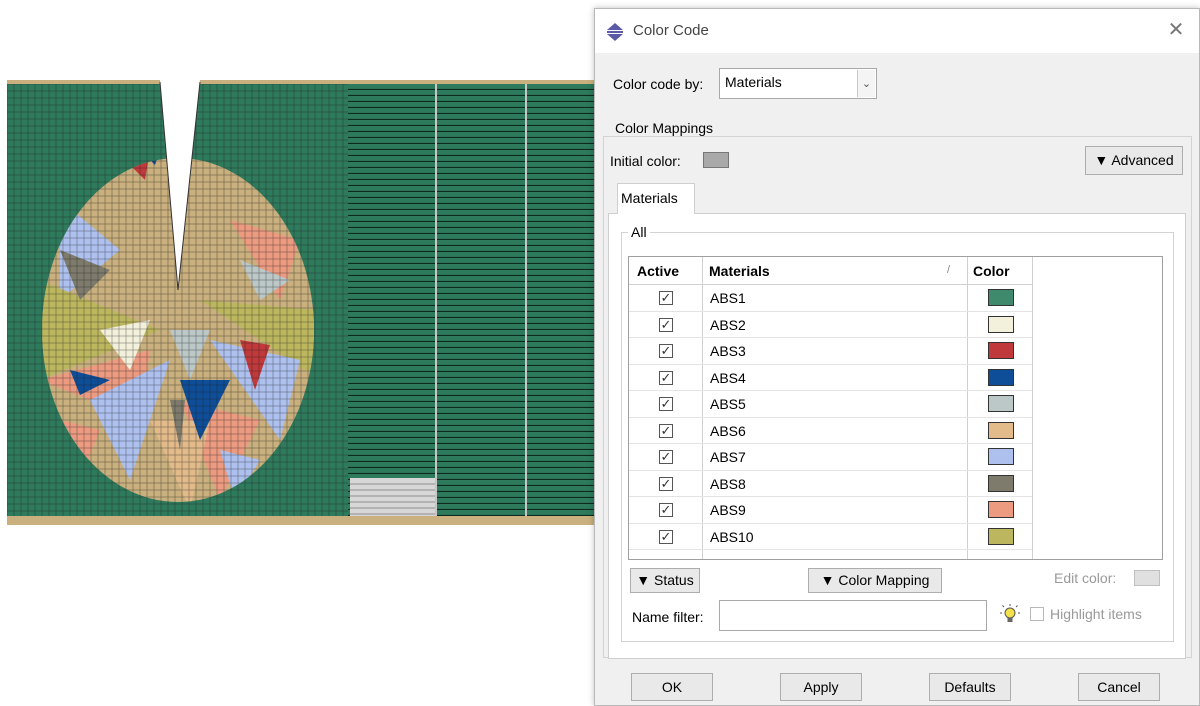 This screenshot has width=1200, height=706. I want to click on close-icon: ✕, so click(1176, 30).